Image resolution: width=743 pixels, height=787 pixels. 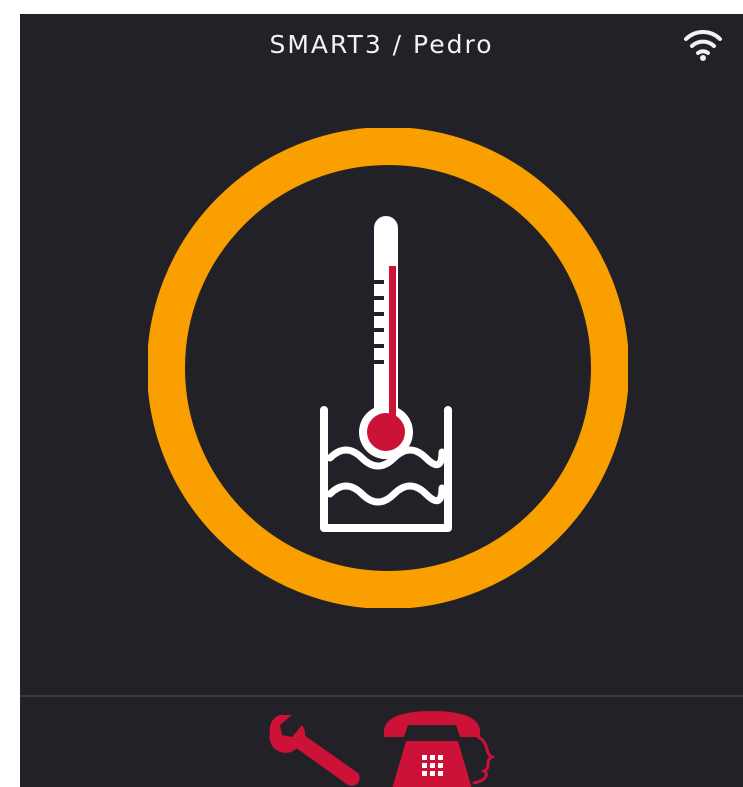 I want to click on wifi-icon, so click(x=703, y=45).